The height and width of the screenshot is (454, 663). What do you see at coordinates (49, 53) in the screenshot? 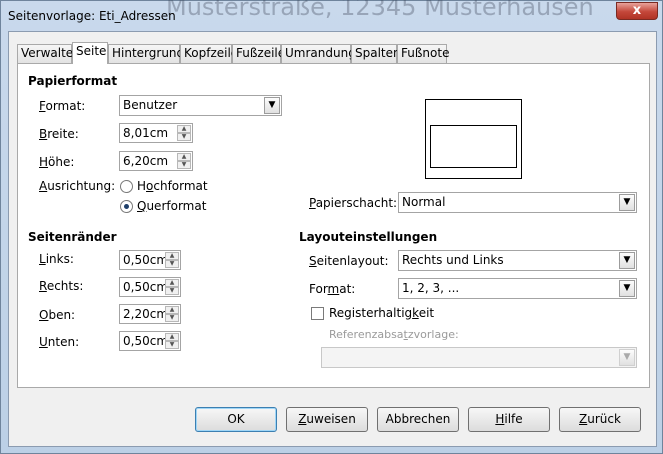
I see `tab-verwalten: Verwalten` at bounding box center [49, 53].